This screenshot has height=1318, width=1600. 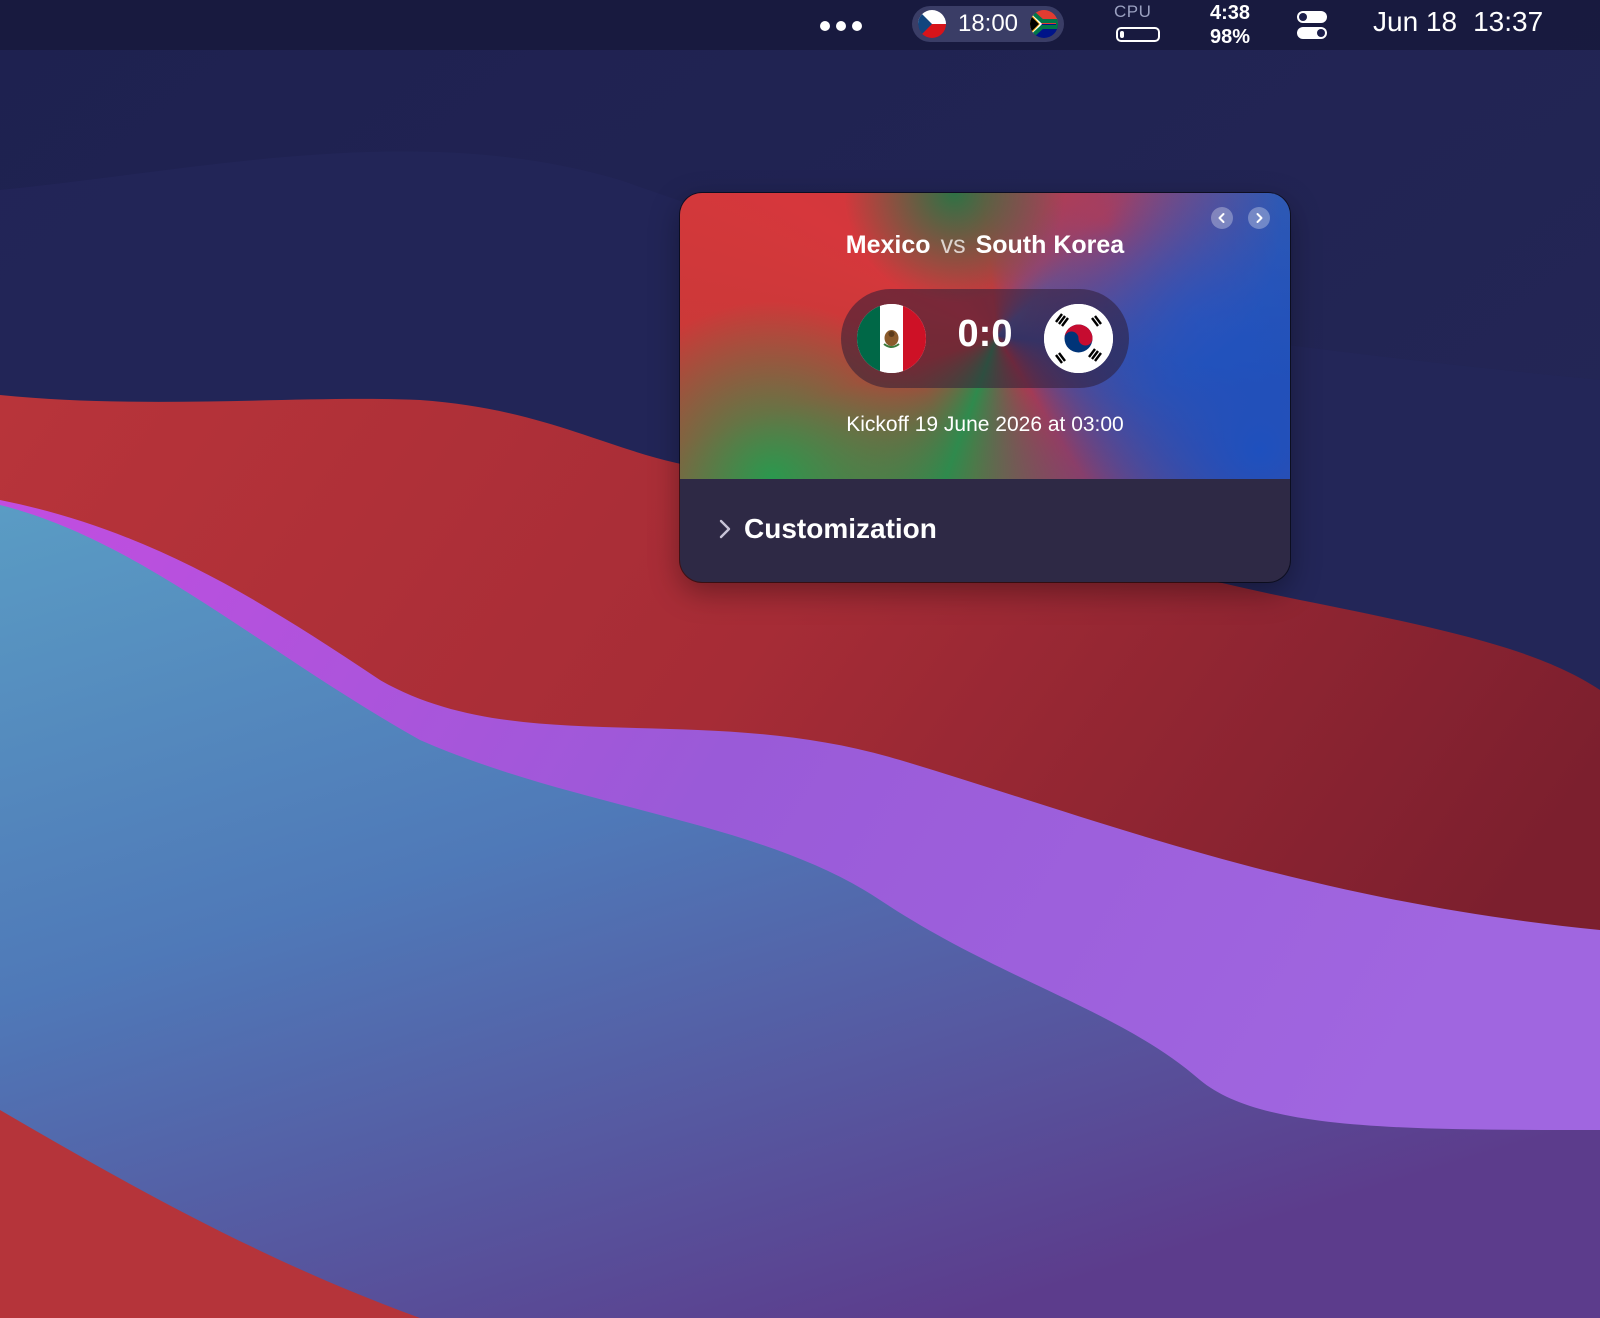 What do you see at coordinates (1230, 13) in the screenshot?
I see `battery-time: 4:38` at bounding box center [1230, 13].